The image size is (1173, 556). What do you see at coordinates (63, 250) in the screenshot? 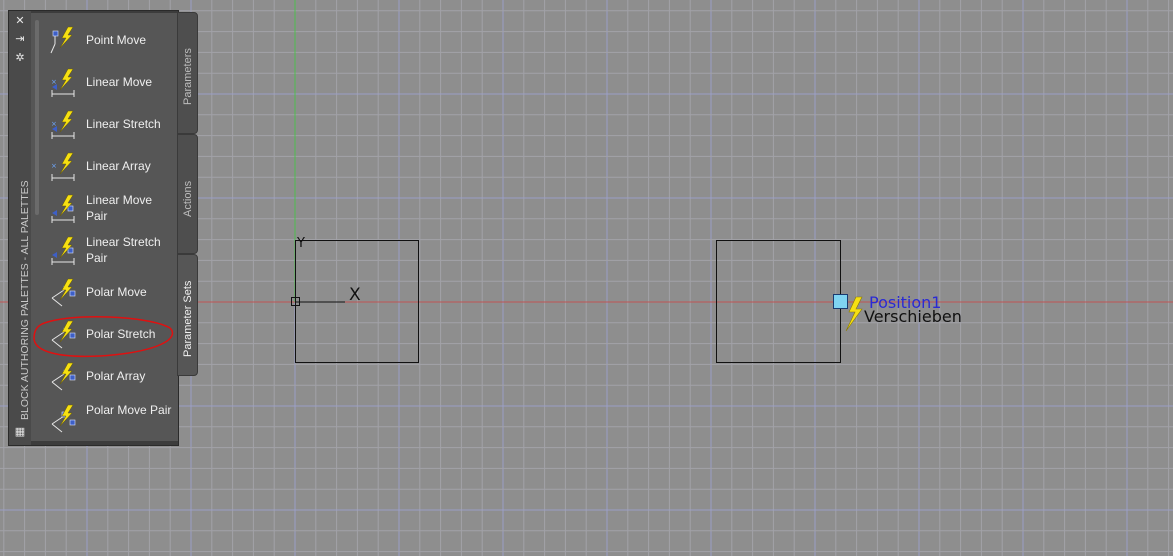
I see `linear-stretch-pair-icon` at bounding box center [63, 250].